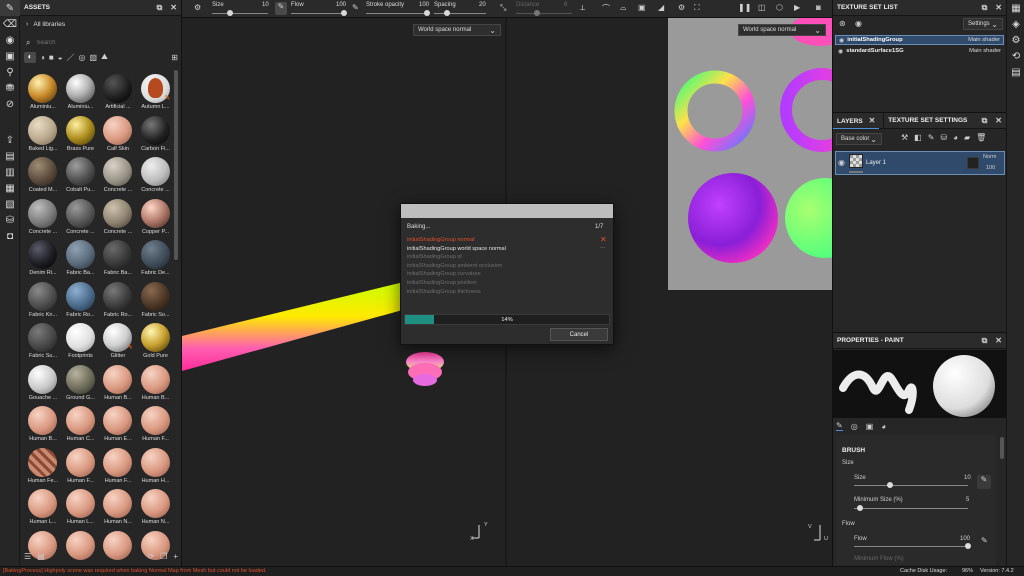 The width and height of the screenshot is (1024, 576). I want to click on min-size-value: 5, so click(967, 500).